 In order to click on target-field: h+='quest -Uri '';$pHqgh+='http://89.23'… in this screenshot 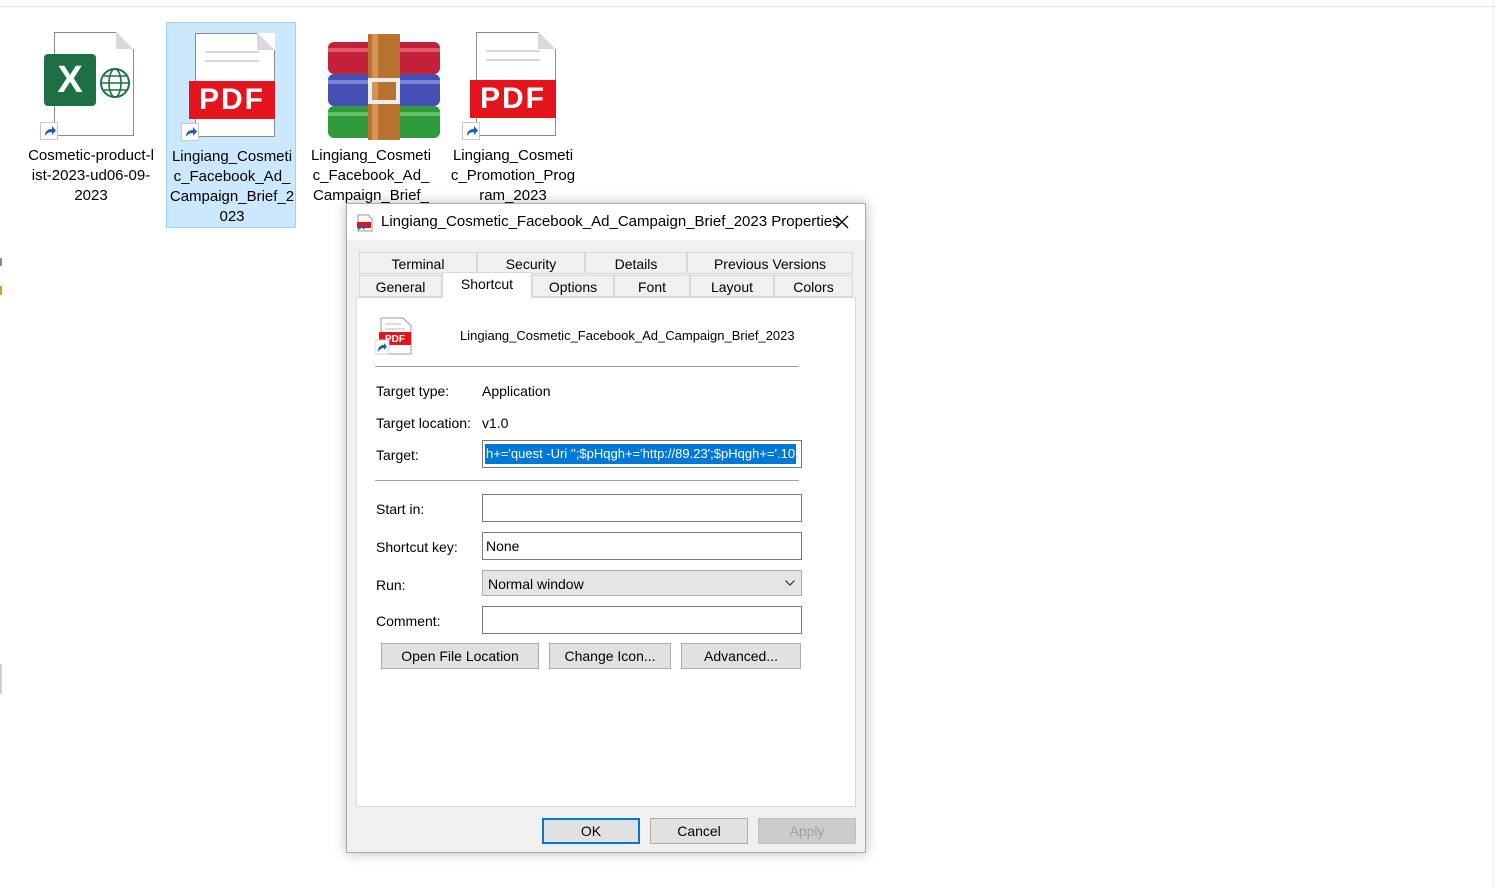, I will do `click(642, 454)`.